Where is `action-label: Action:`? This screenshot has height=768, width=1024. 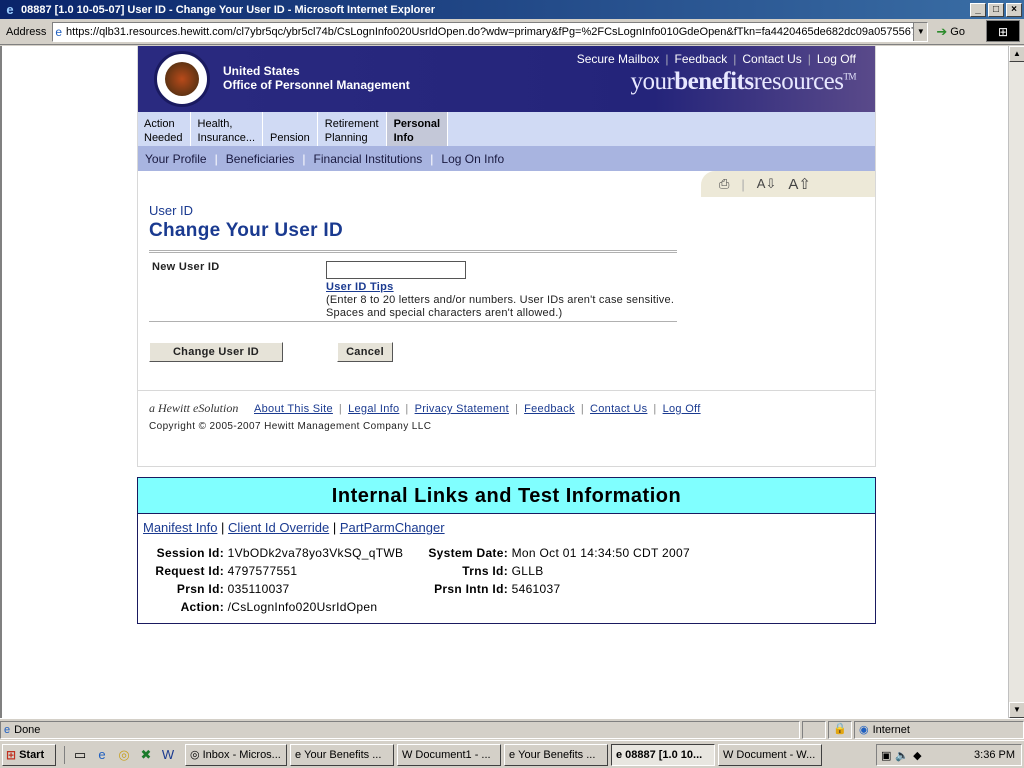 action-label: Action: is located at coordinates (202, 607).